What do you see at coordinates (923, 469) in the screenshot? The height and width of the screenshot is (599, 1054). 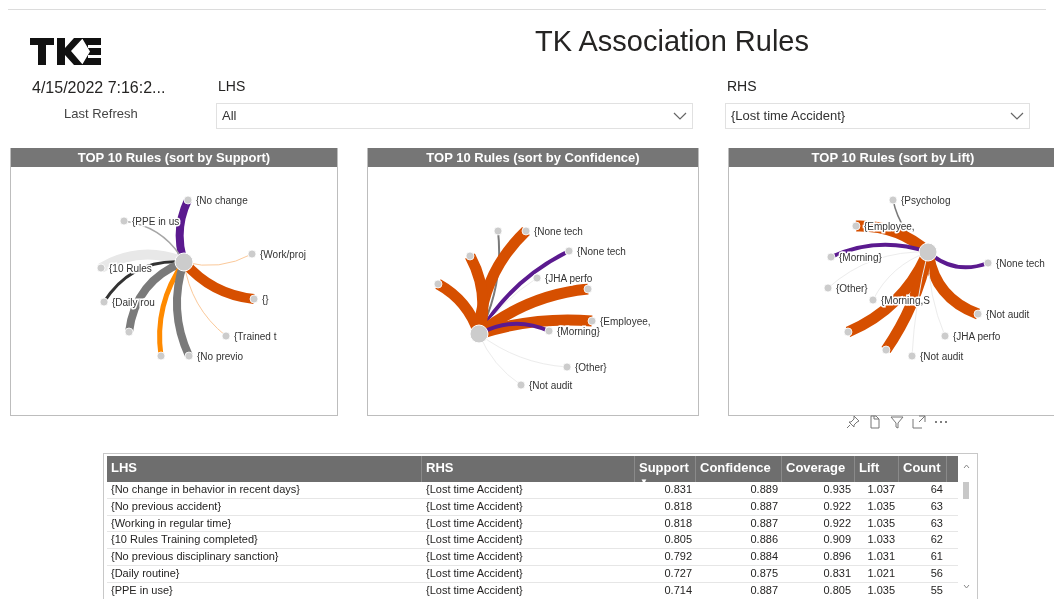 I see `column-header: Count` at bounding box center [923, 469].